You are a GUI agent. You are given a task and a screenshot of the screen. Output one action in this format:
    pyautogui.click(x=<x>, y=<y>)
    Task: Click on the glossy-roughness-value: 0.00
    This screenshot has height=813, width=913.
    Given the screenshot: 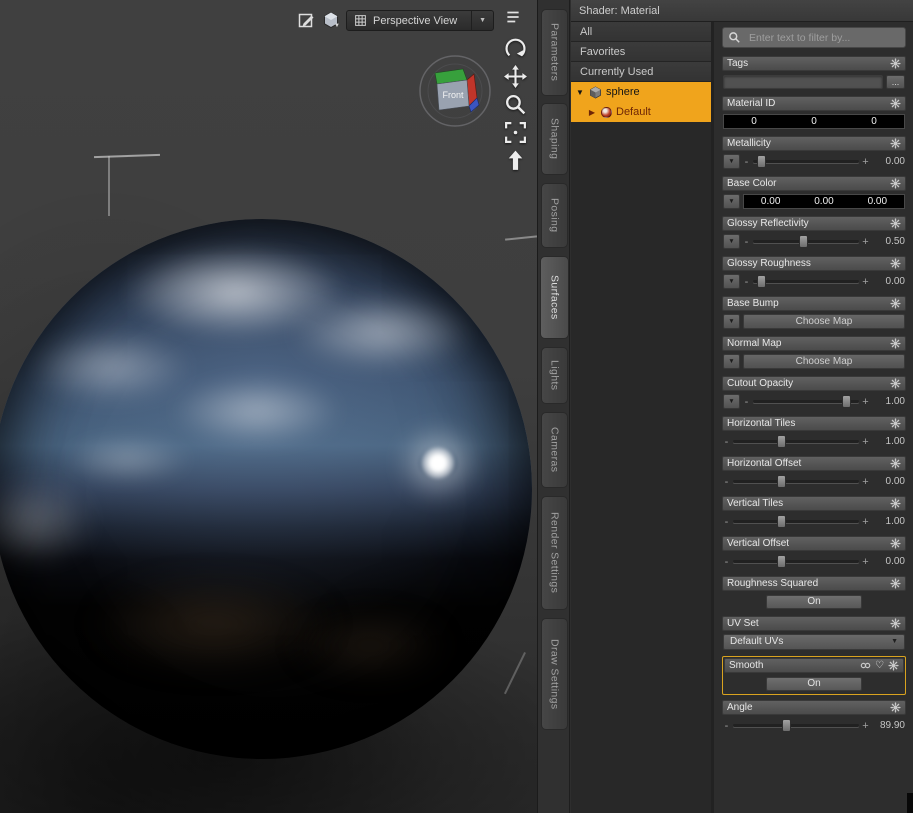 What is the action you would take?
    pyautogui.click(x=888, y=281)
    